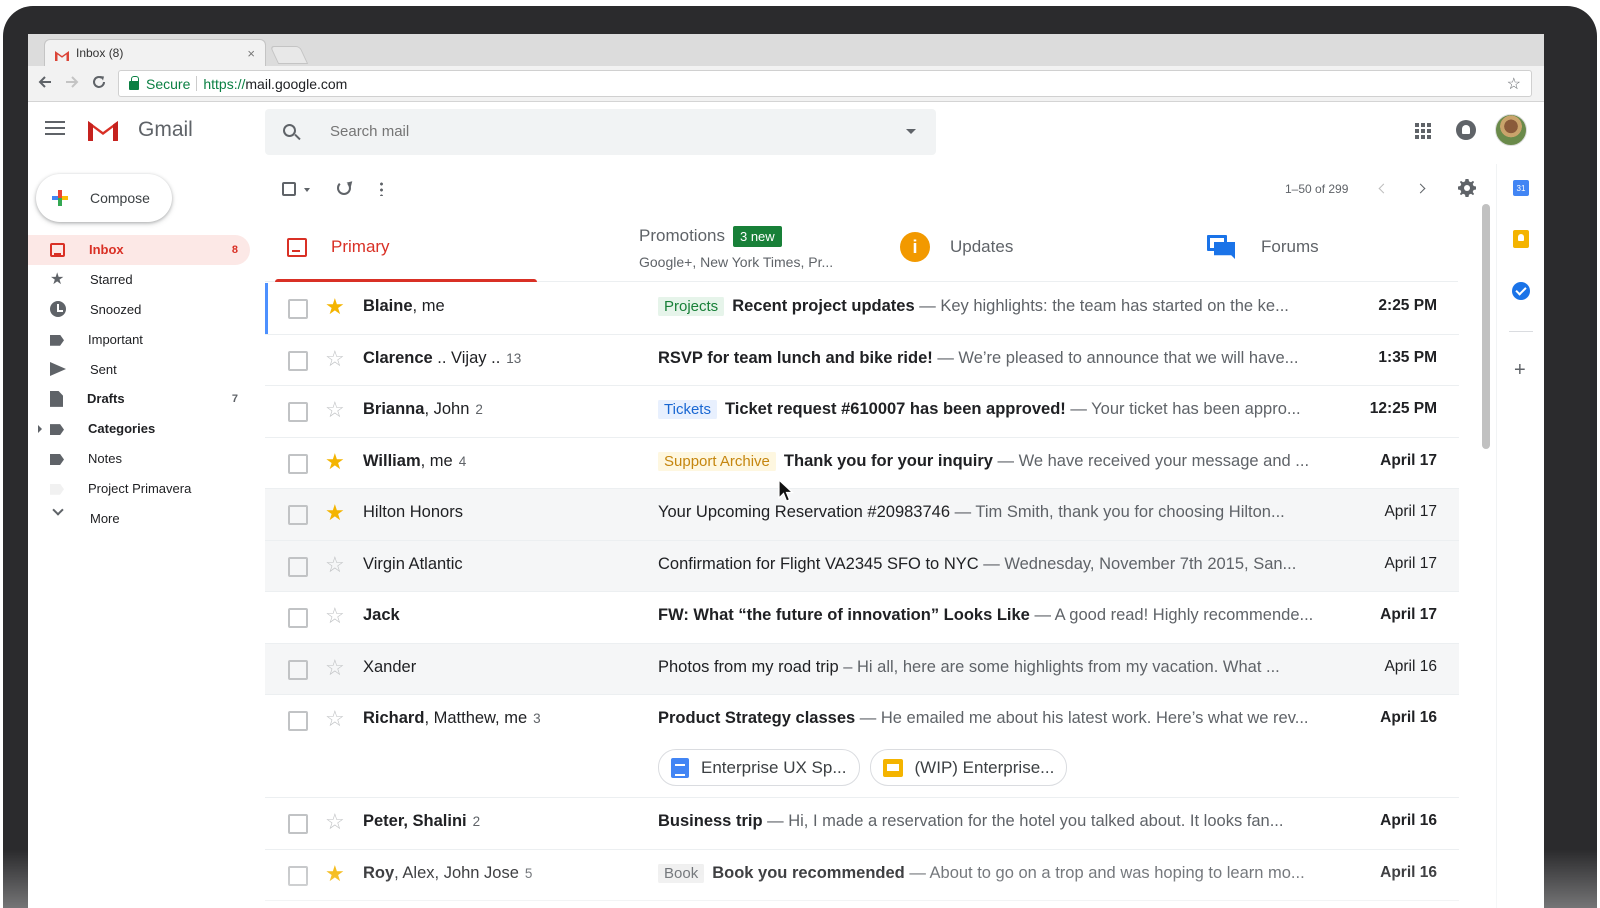 The image size is (1600, 908). What do you see at coordinates (503, 821) in the screenshot?
I see `sender: Peter, Shalini 2` at bounding box center [503, 821].